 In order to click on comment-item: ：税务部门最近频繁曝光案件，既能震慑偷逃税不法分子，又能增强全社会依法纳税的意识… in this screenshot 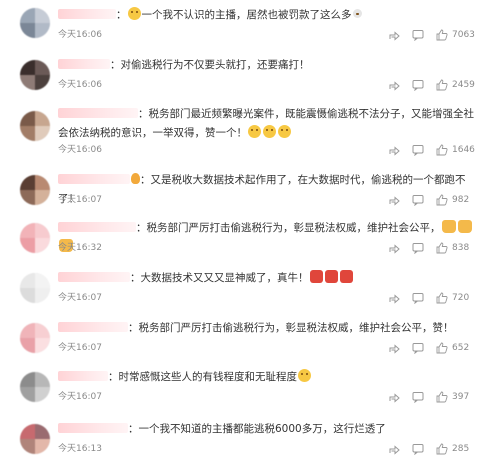, I will do `click(250, 133)`.